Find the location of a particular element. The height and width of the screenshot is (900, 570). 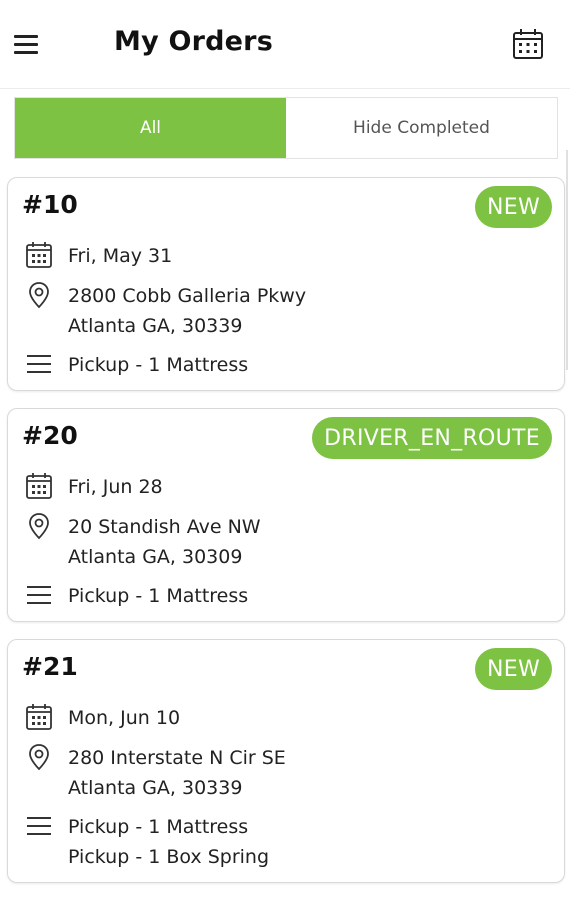

address-line-2: Atlanta GA, 30309 is located at coordinates (155, 557).